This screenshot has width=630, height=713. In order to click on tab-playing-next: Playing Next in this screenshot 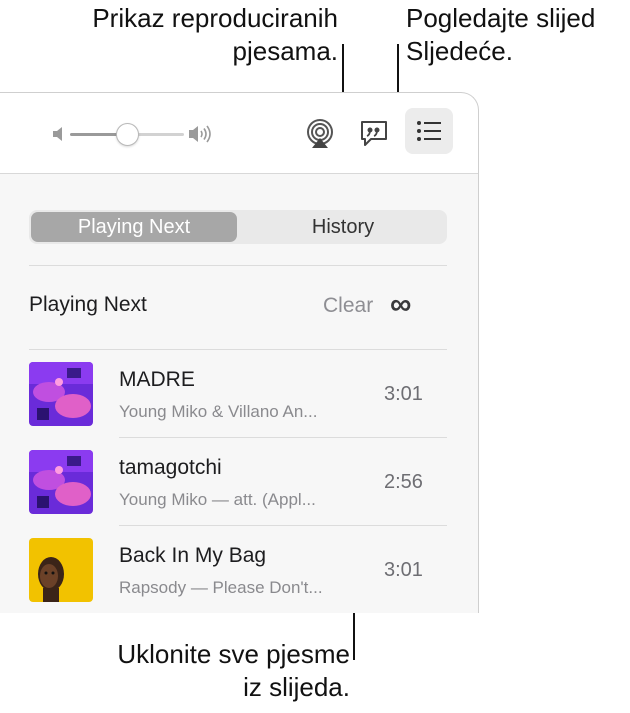, I will do `click(134, 227)`.